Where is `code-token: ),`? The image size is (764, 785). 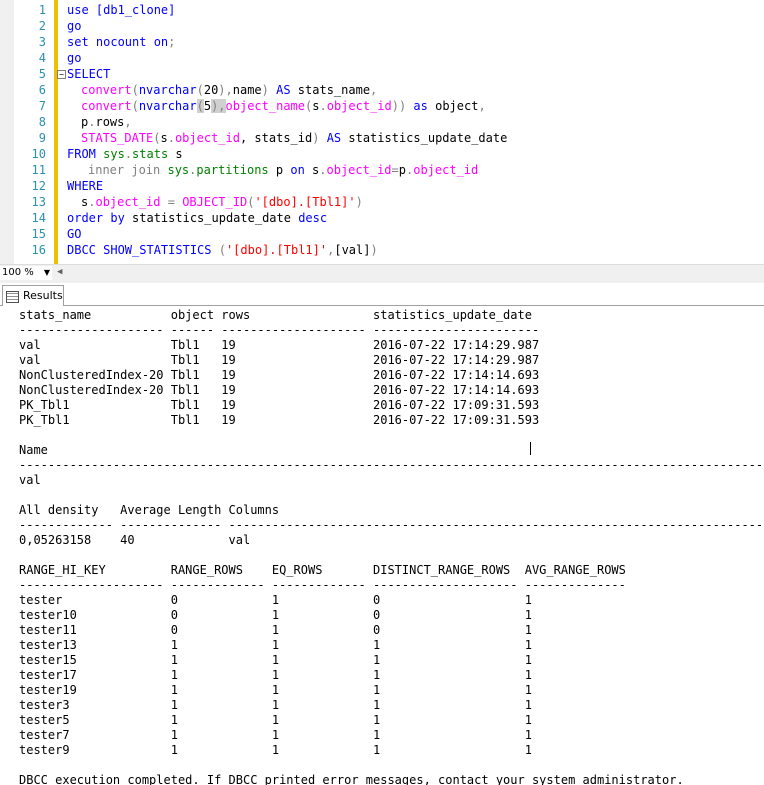
code-token: ), is located at coordinates (225, 90).